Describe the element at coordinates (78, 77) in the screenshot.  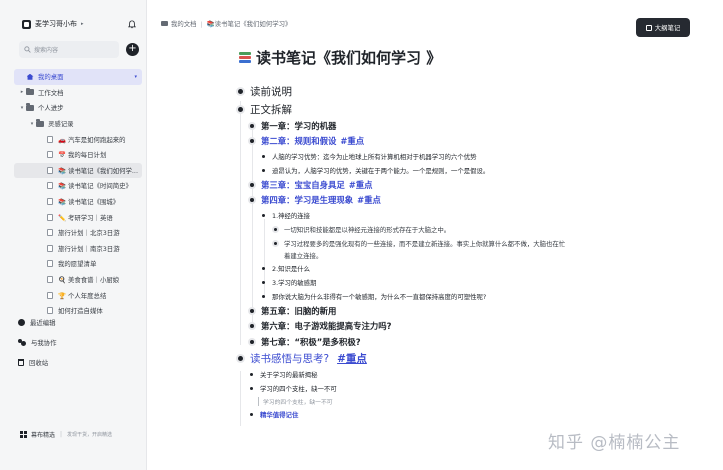
I see `sidebar-item: 我的桌面 ▾` at that location.